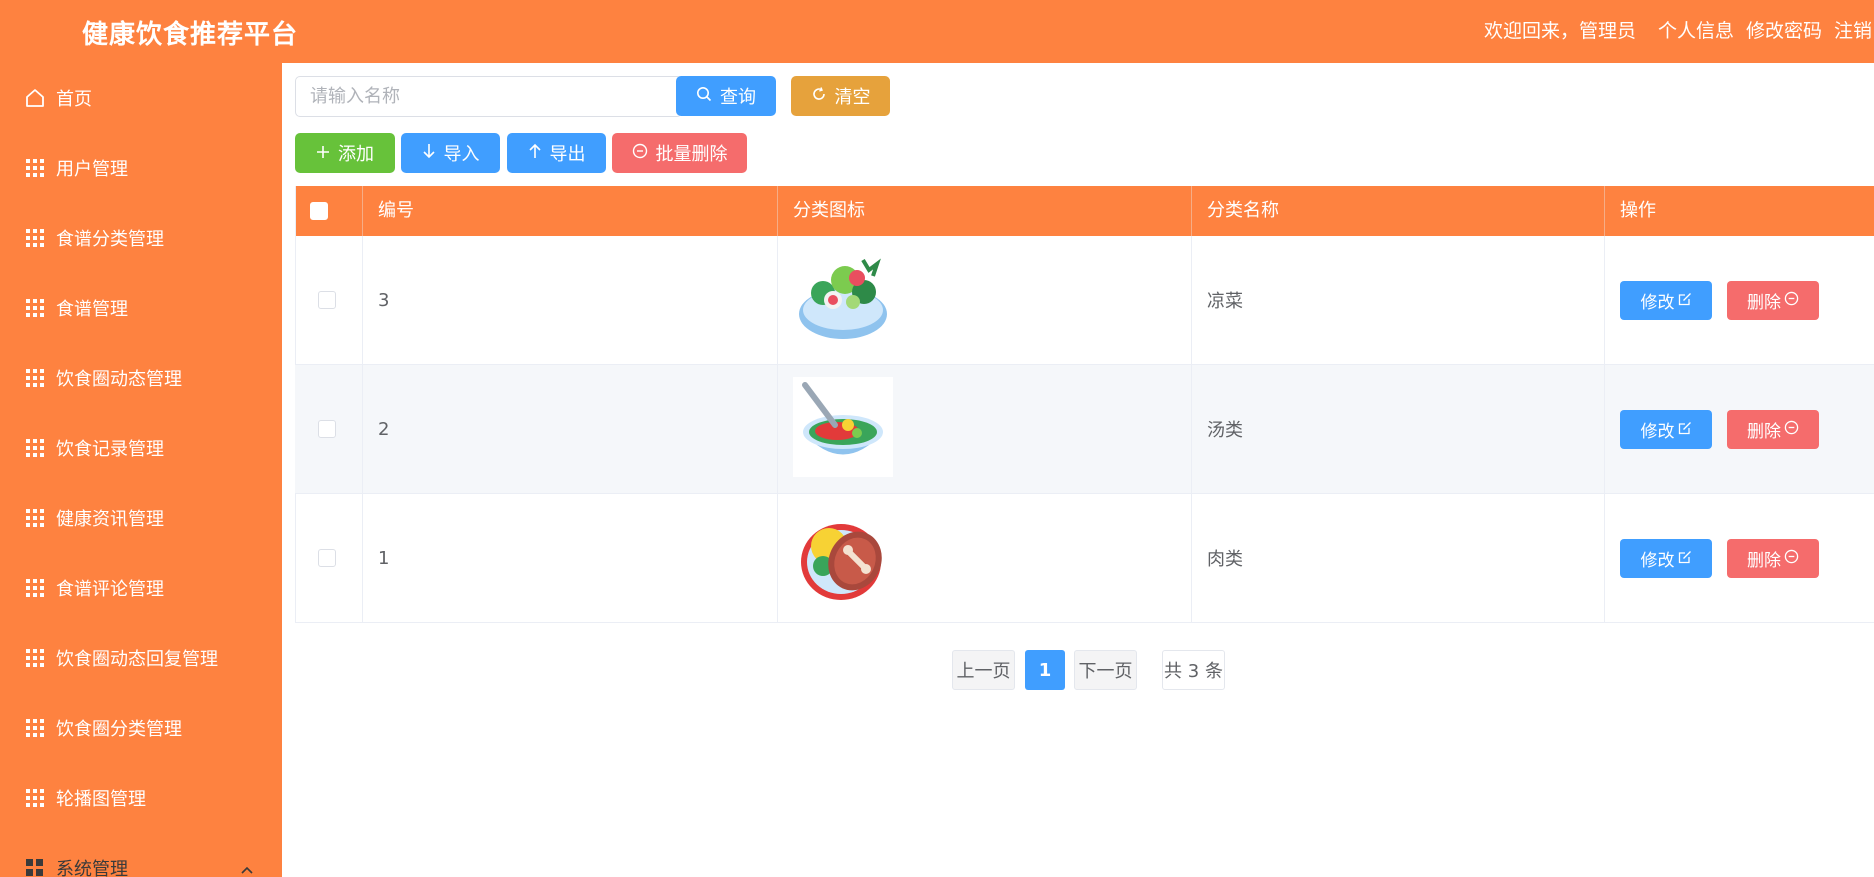 Image resolution: width=1874 pixels, height=877 pixels. What do you see at coordinates (570, 558) in the screenshot?
I see `row-id: 1` at bounding box center [570, 558].